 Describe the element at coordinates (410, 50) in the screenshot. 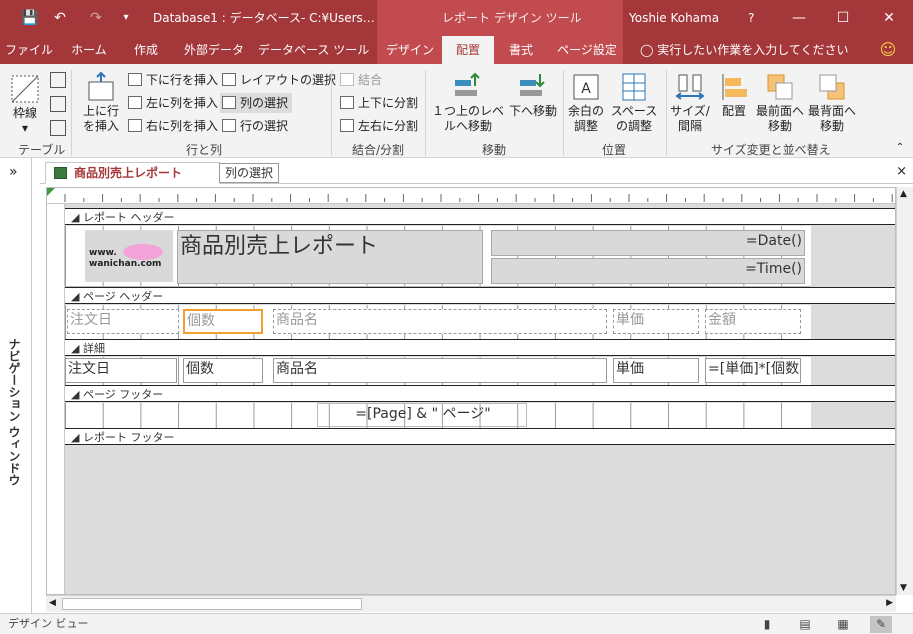

I see `tab-design: デザイン` at that location.